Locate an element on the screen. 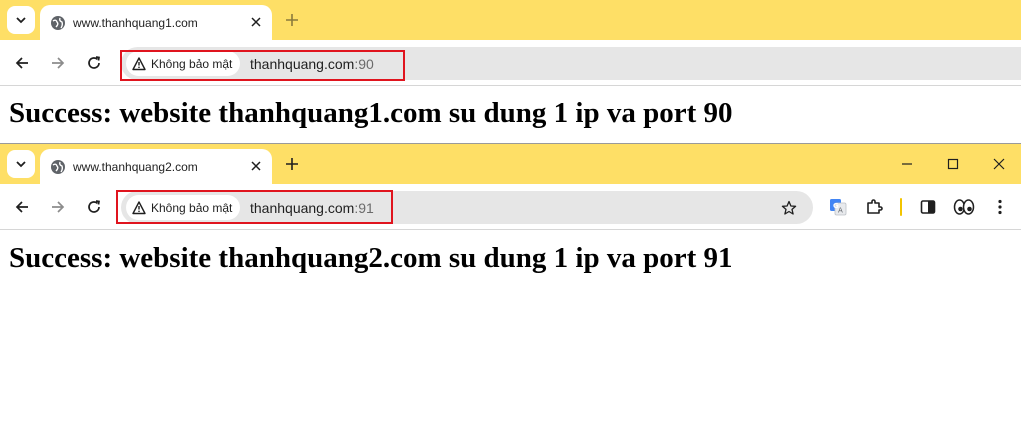 This screenshot has height=443, width=1021. address-bar: Không bảo mật thanhquang.com:91 is located at coordinates (467, 207).